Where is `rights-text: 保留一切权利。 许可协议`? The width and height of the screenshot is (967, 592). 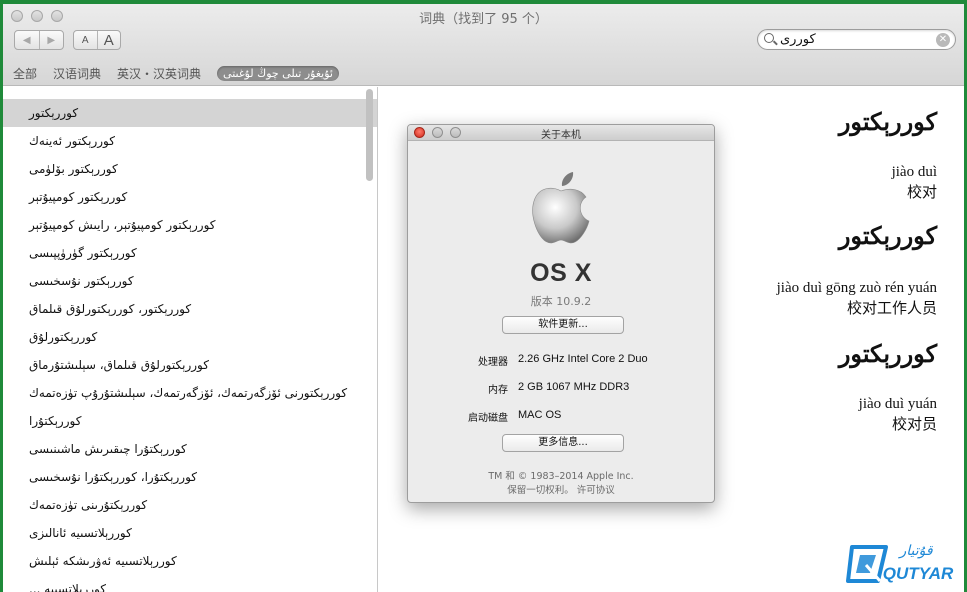 rights-text: 保留一切权利。 许可协议 is located at coordinates (561, 490).